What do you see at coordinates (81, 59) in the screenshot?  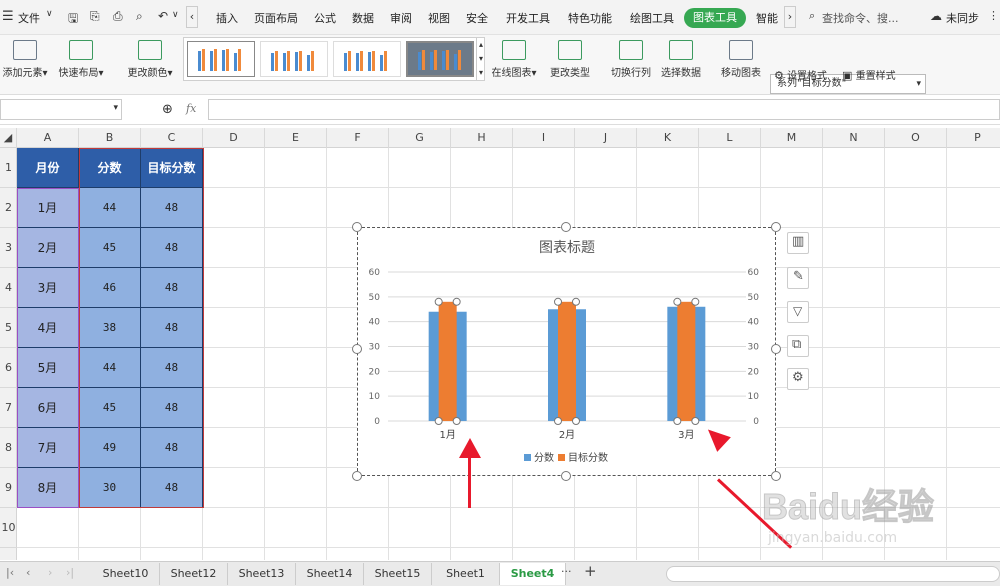 I see `quick-layout-button: 快速布局▾` at bounding box center [81, 59].